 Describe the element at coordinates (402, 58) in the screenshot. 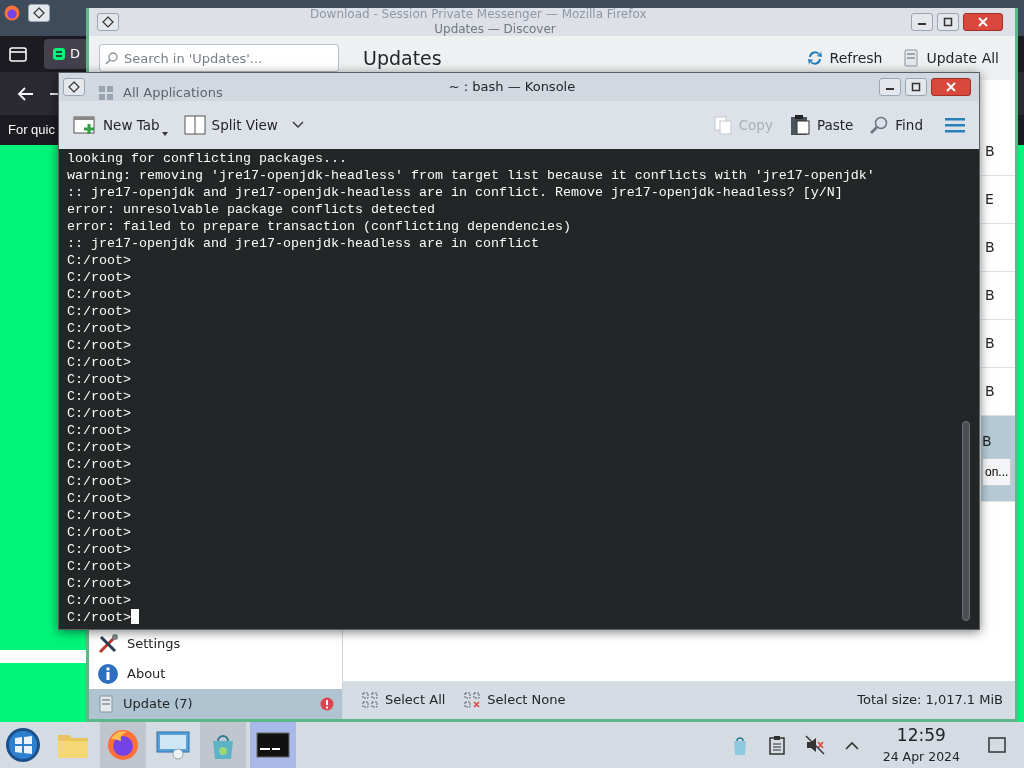

I see `page-heading: Updates` at that location.